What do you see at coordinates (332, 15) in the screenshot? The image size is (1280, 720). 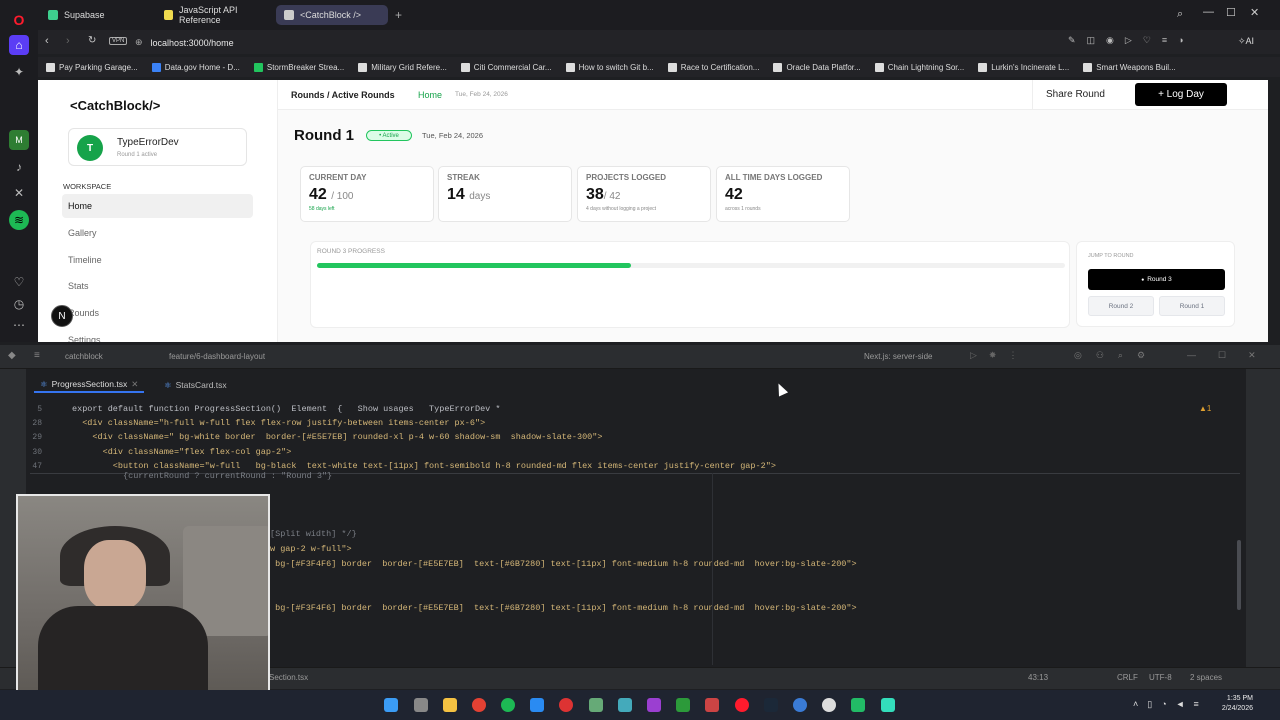 I see `tab-catchblock: <CatchBlock />` at bounding box center [332, 15].